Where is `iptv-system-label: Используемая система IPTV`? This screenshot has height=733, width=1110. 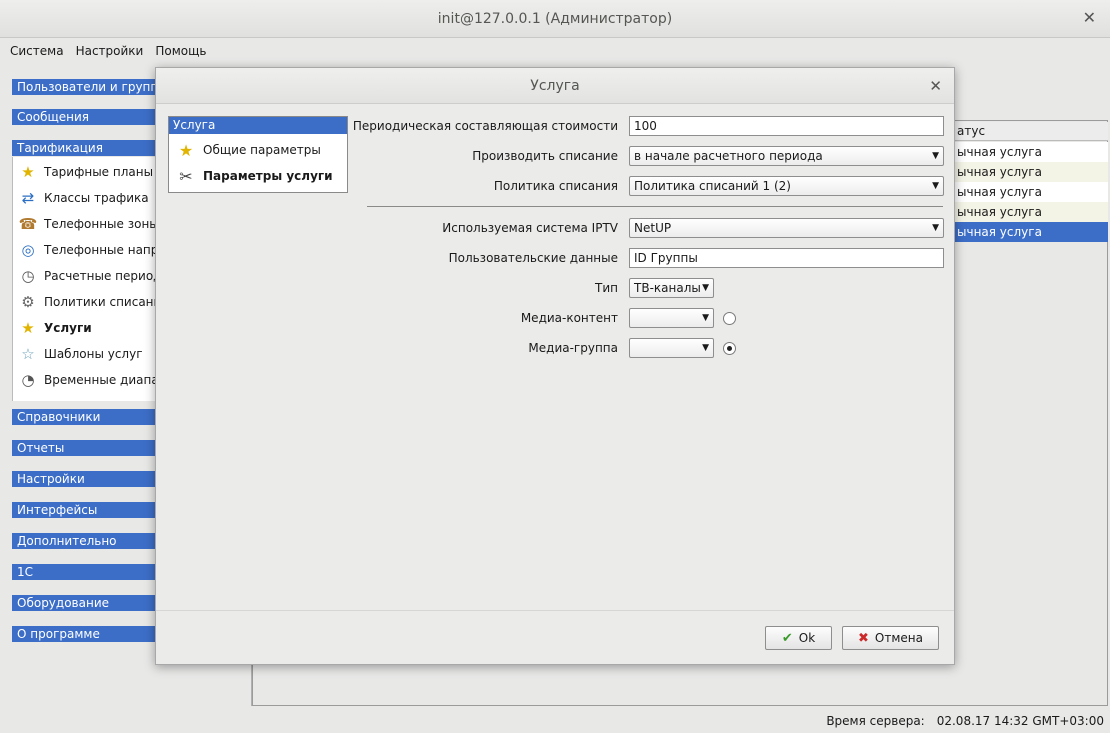 iptv-system-label: Используемая система IPTV is located at coordinates (530, 228).